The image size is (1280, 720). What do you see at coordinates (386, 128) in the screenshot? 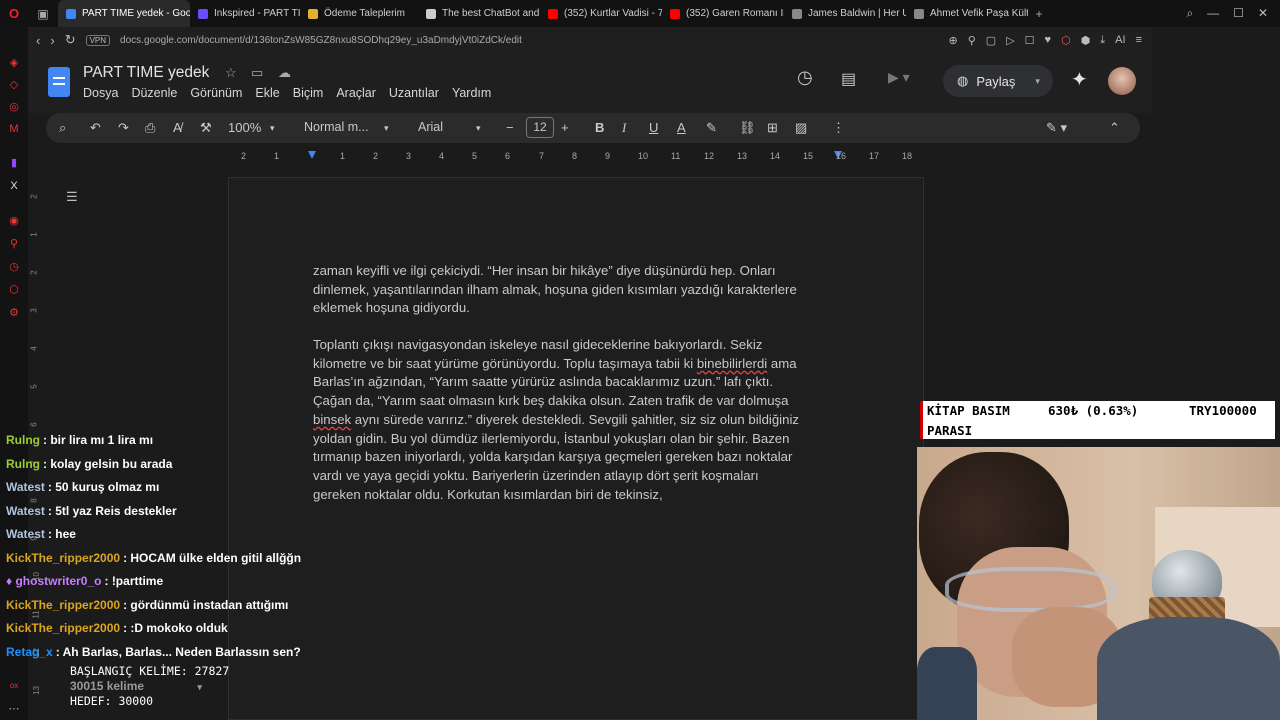
I see `style-dropdown-icon: ▾` at bounding box center [386, 128].